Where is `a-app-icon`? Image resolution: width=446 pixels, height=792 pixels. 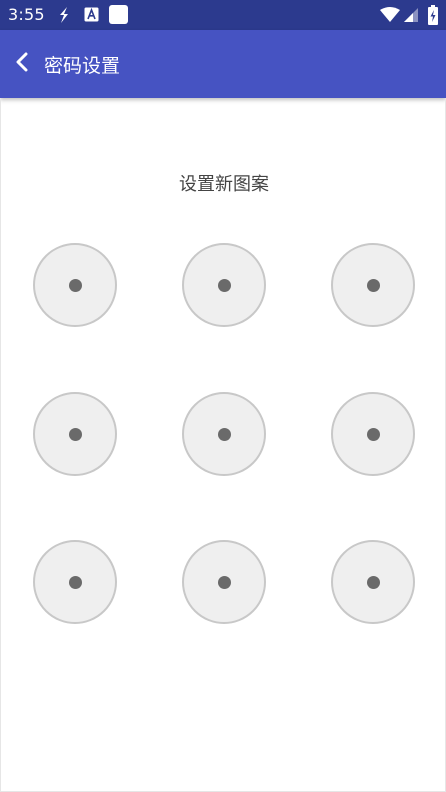 a-app-icon is located at coordinates (91, 14).